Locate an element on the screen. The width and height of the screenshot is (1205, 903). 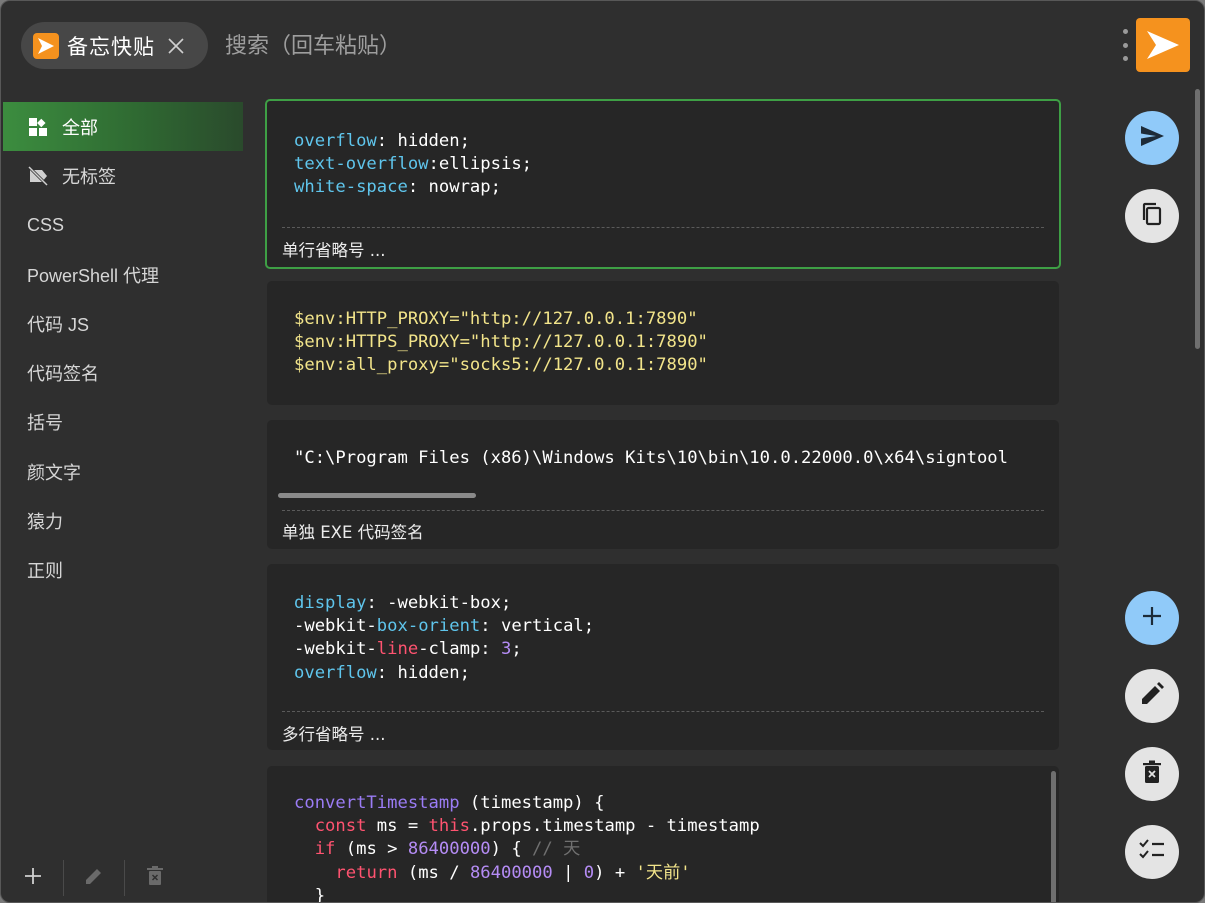
sidebar-item-regex: 正则 is located at coordinates (123, 570).